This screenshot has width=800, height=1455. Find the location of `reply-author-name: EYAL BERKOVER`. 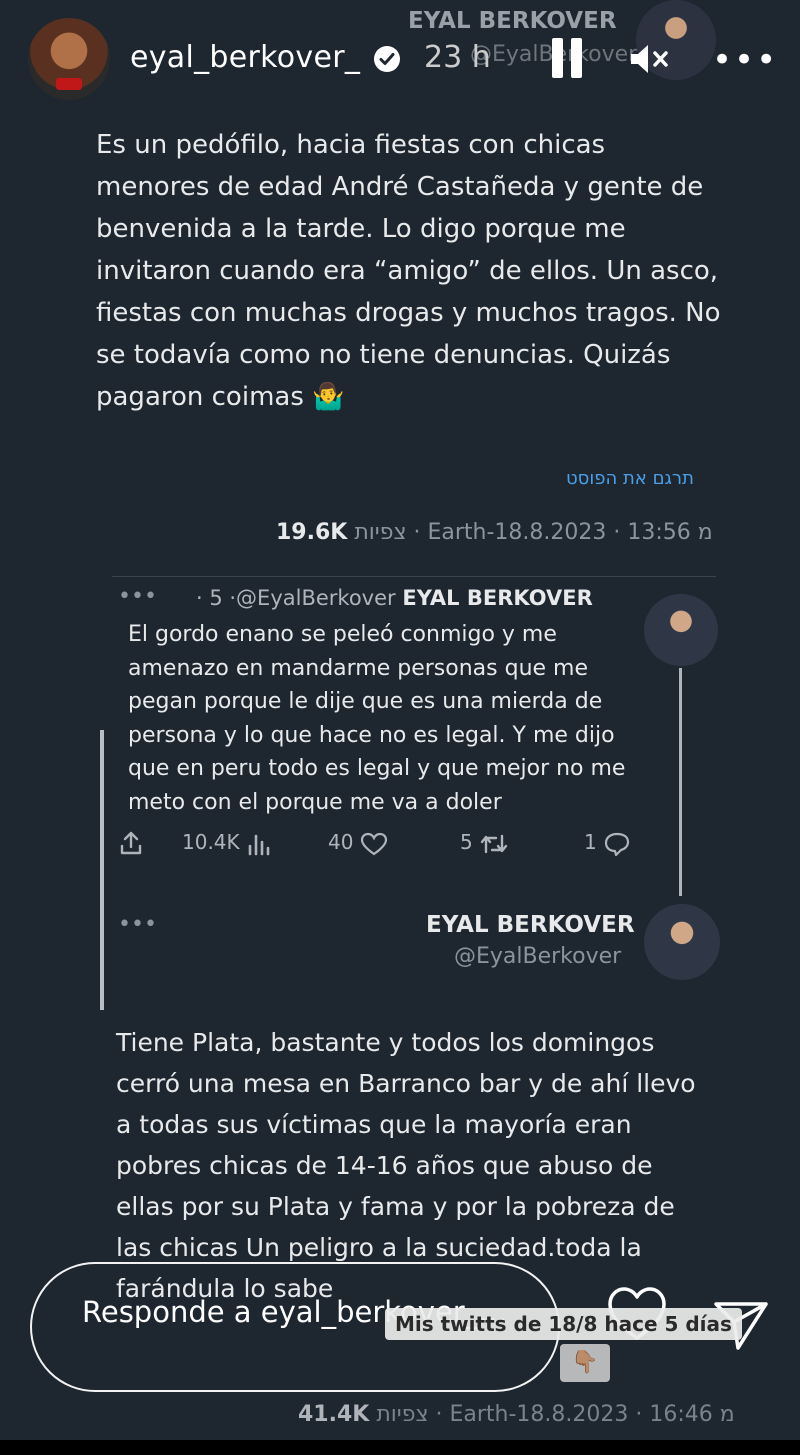

reply-author-name: EYAL BERKOVER is located at coordinates (530, 925).